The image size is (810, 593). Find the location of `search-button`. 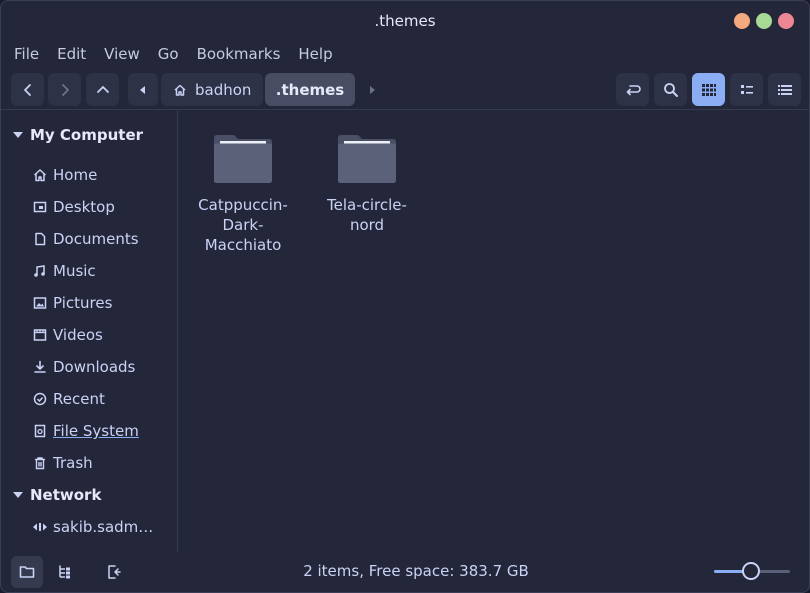

search-button is located at coordinates (670, 89).